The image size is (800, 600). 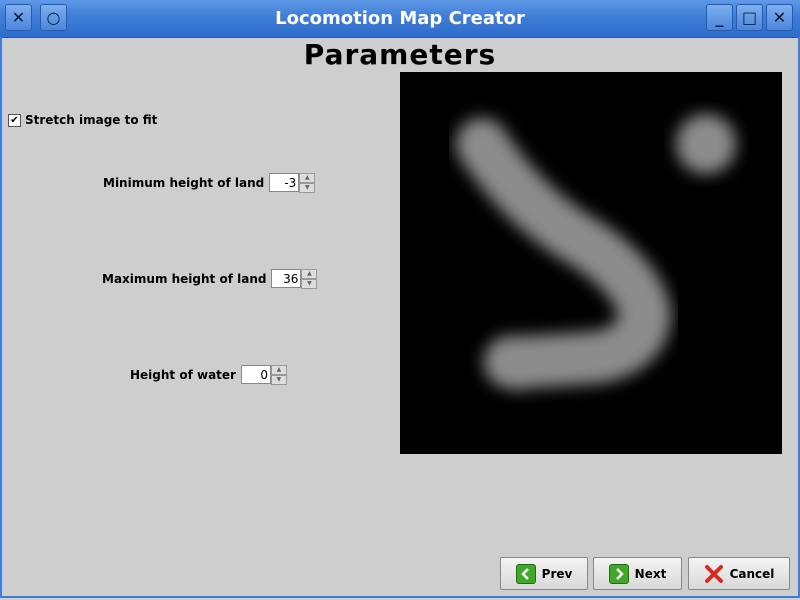 I want to click on cancel-button: Cancel, so click(x=739, y=573).